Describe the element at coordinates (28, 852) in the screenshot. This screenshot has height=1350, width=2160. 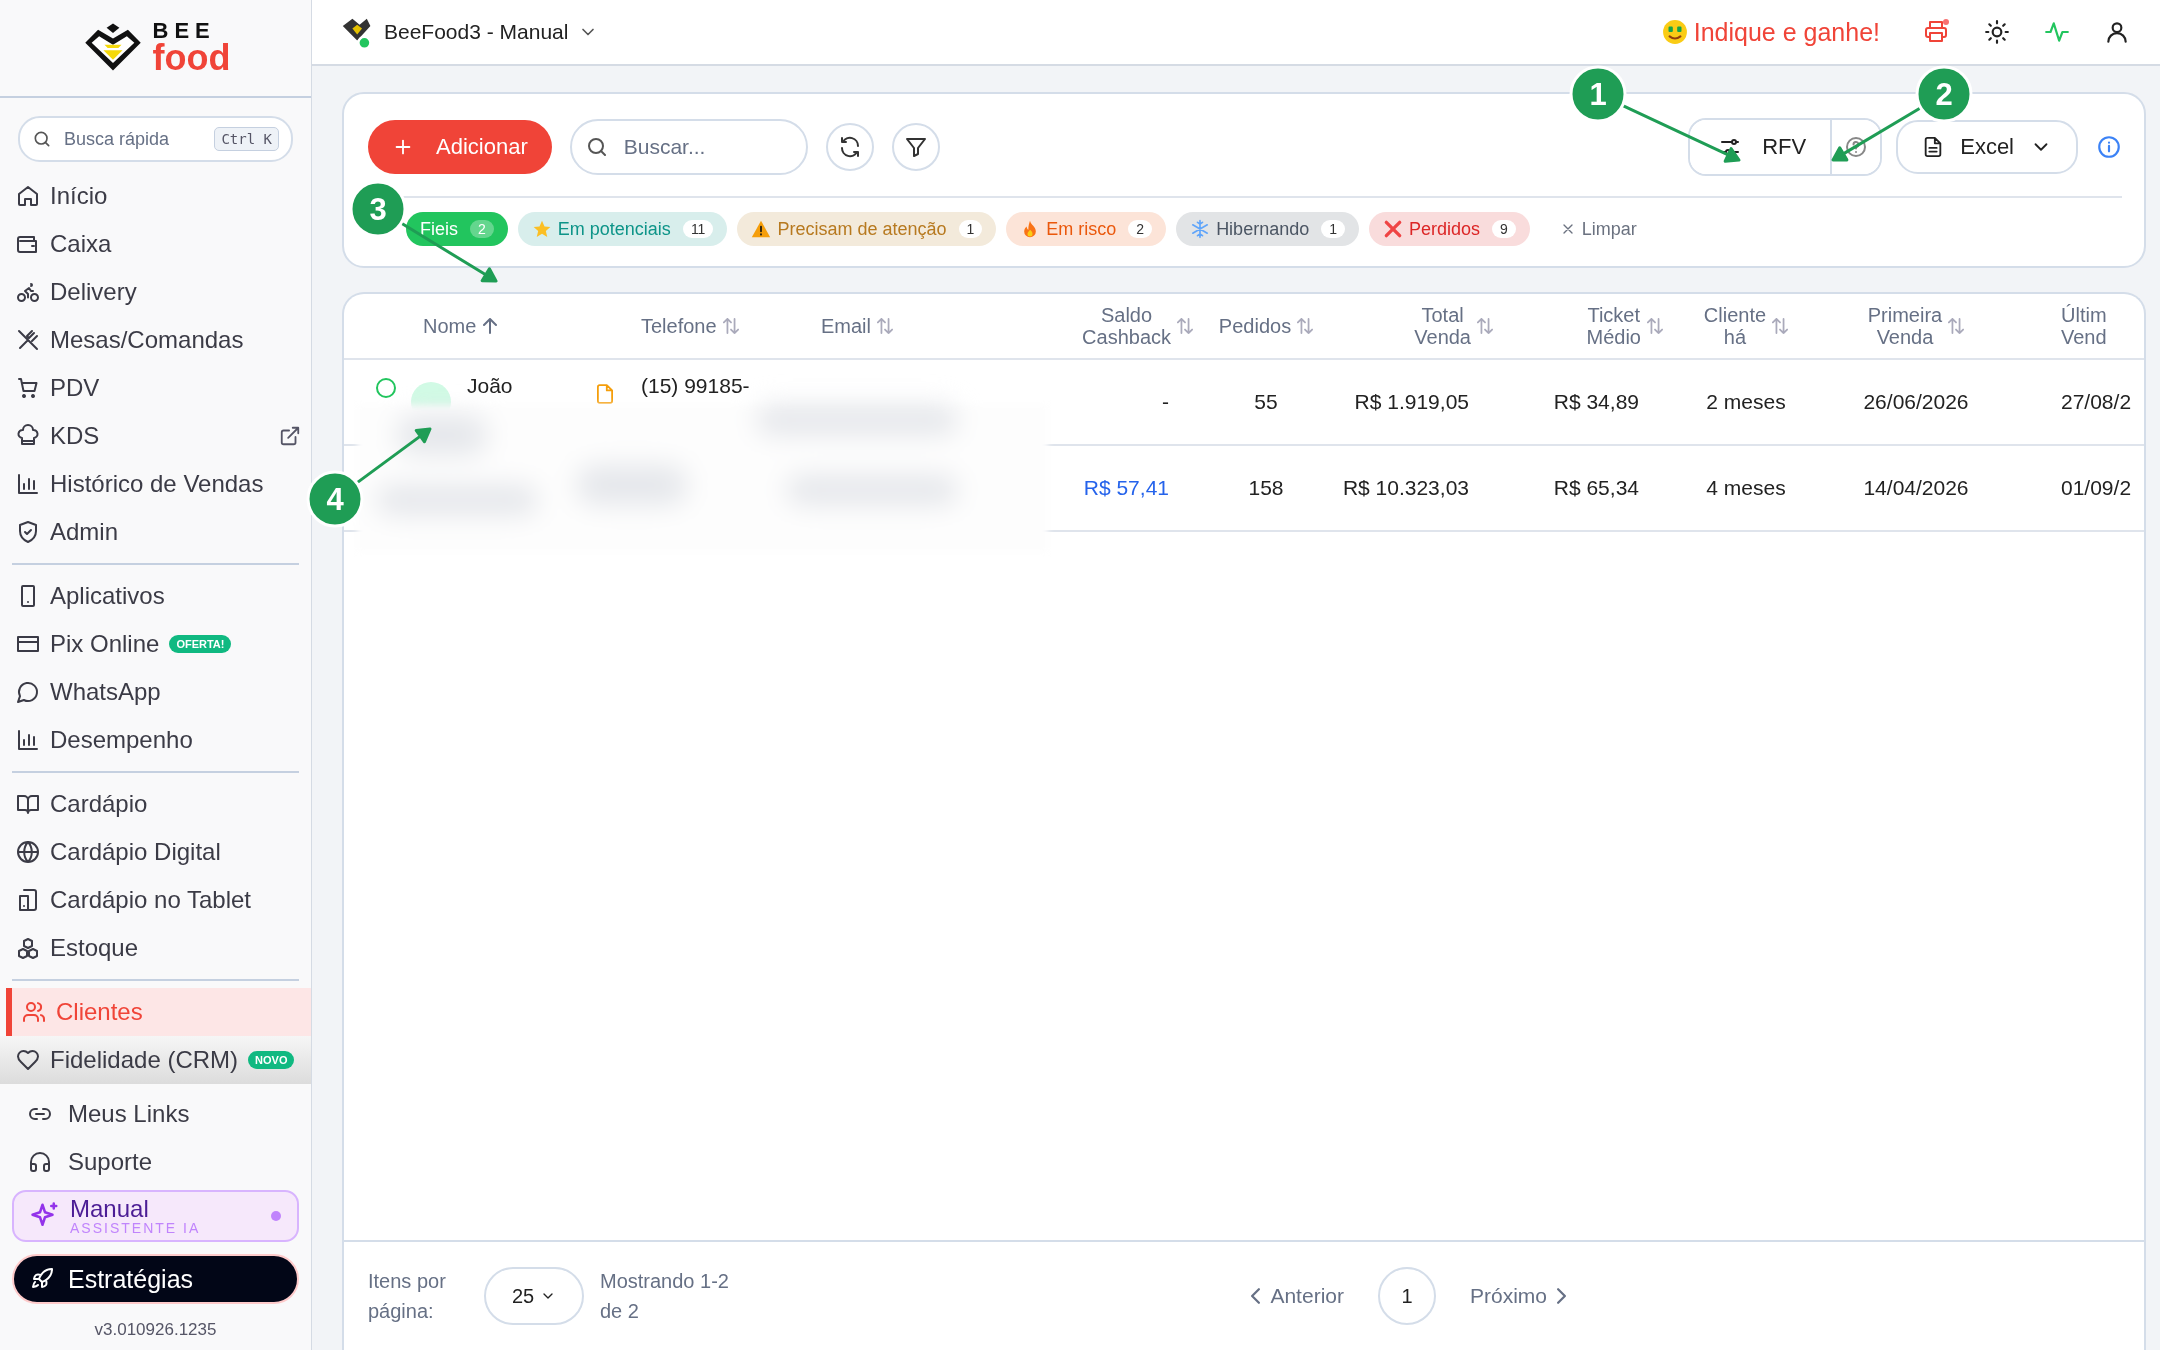
I see `globe-icon` at that location.